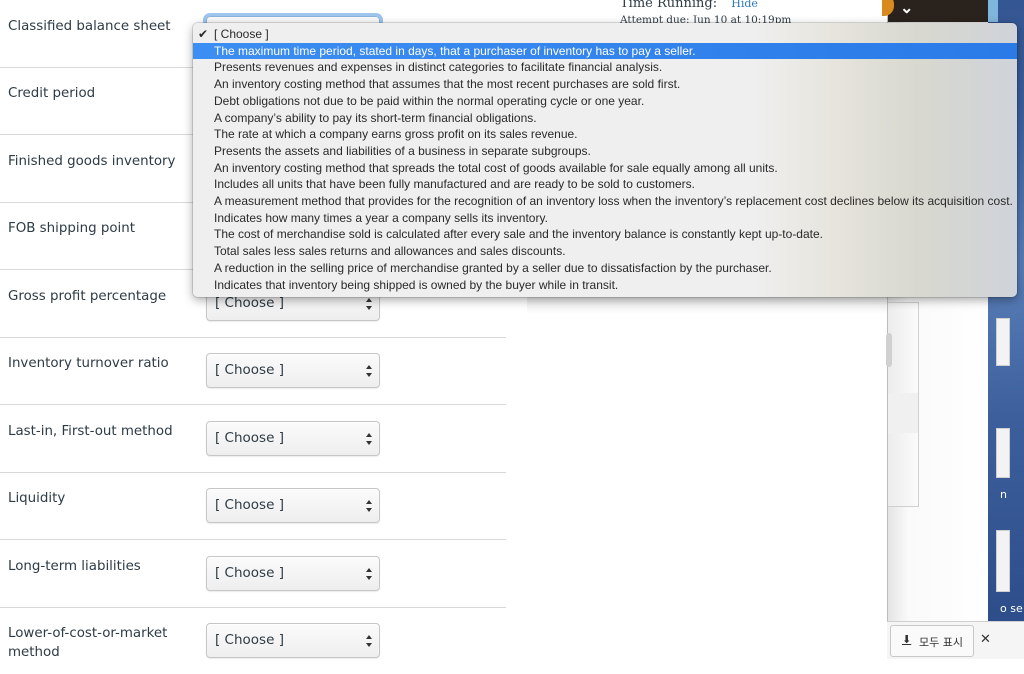 This screenshot has width=1024, height=674. Describe the element at coordinates (605, 34) in the screenshot. I see `dropdown-option: ✔ [ Choose ]` at that location.